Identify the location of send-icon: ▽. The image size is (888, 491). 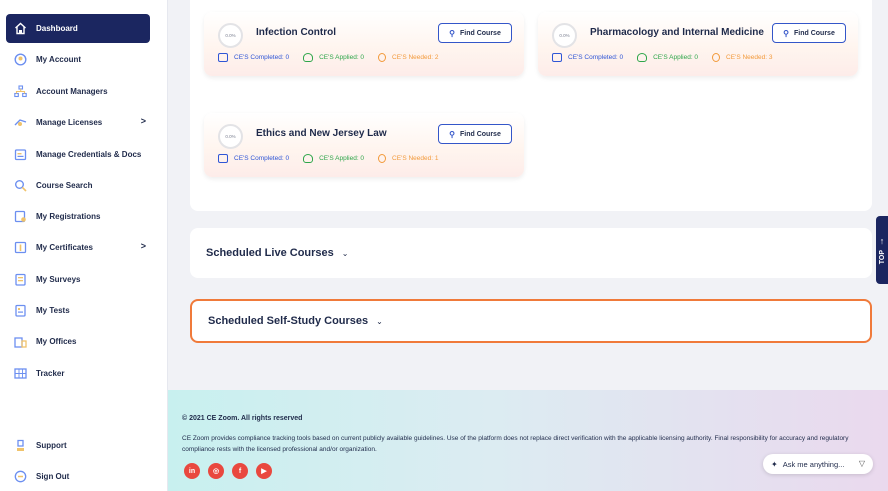
(861, 463).